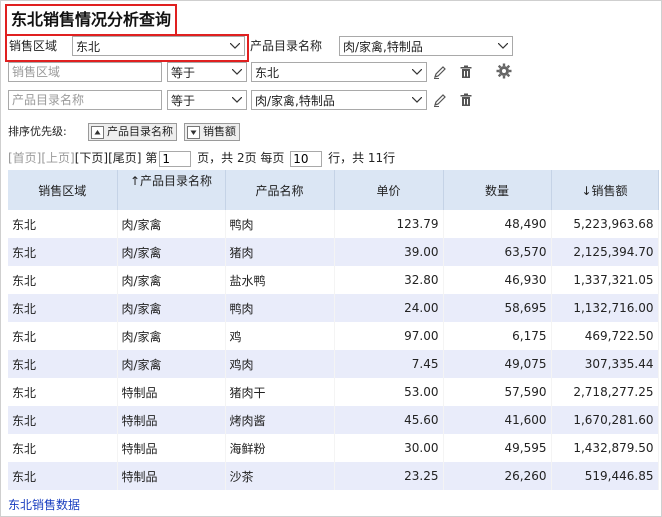 Image resolution: width=662 pixels, height=517 pixels. Describe the element at coordinates (37, 131) in the screenshot. I see `sort-label: 排序优先级:` at that location.